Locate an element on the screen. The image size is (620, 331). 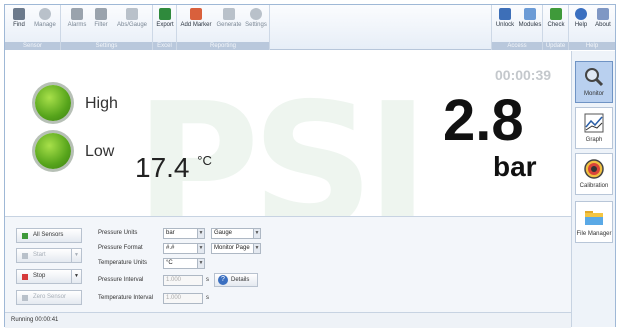
report-icon is located at coordinates (229, 14).